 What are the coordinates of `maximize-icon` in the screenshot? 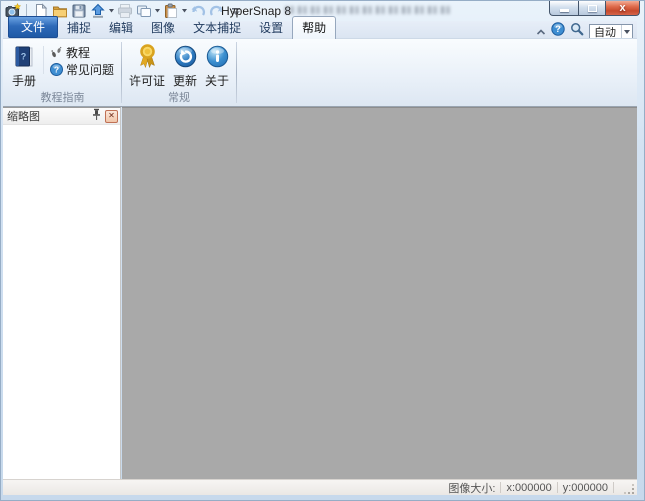 It's located at (592, 8).